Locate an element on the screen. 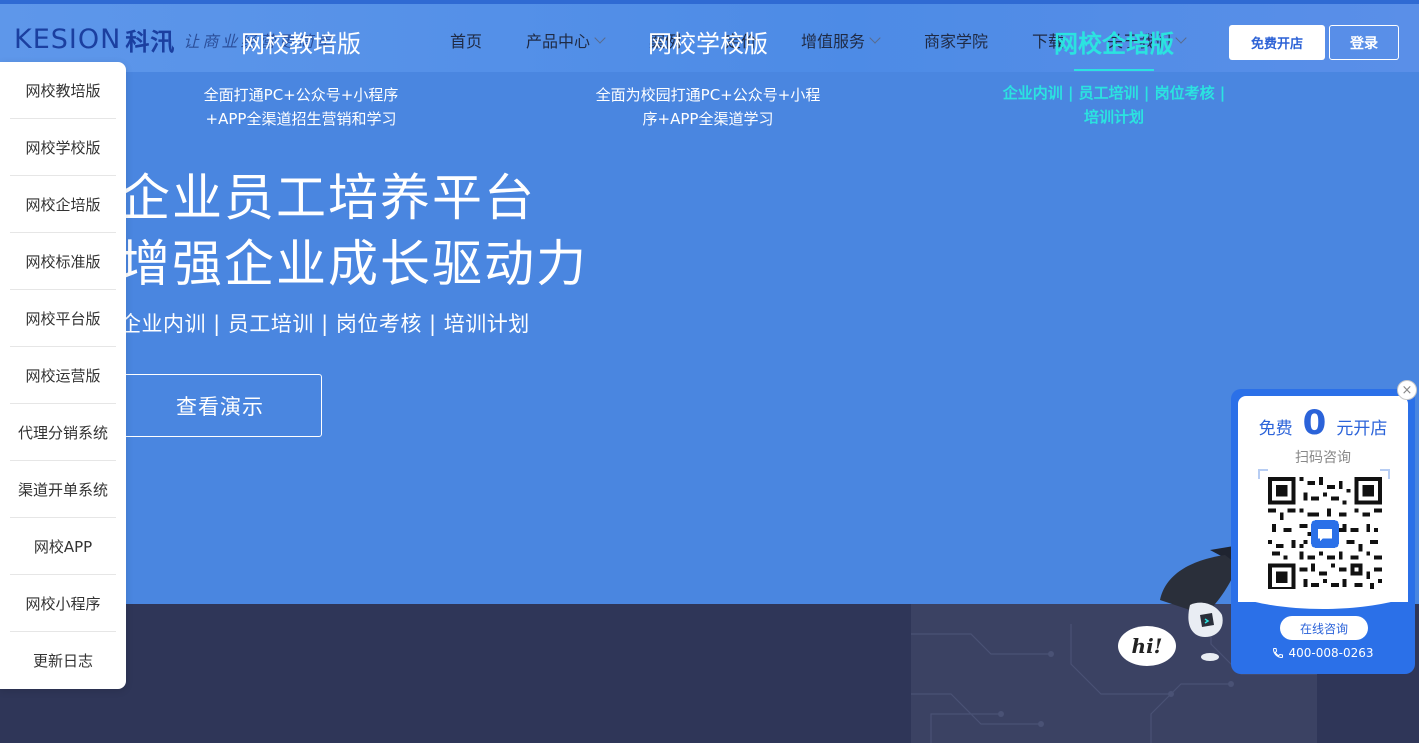 The height and width of the screenshot is (743, 1419). consult-card: 免费 0 元开店 扫码咨询 is located at coordinates (1323, 499).